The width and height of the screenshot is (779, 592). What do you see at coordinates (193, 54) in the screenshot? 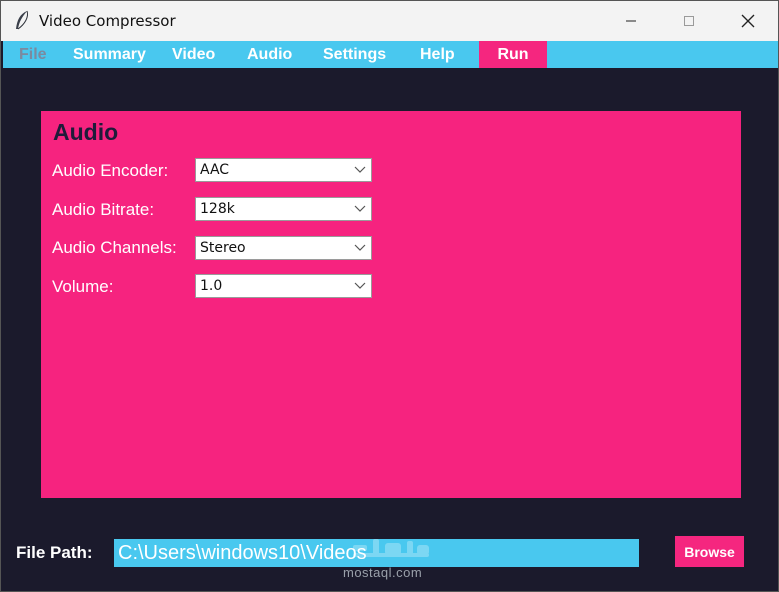
I see `menu-video: Video` at bounding box center [193, 54].